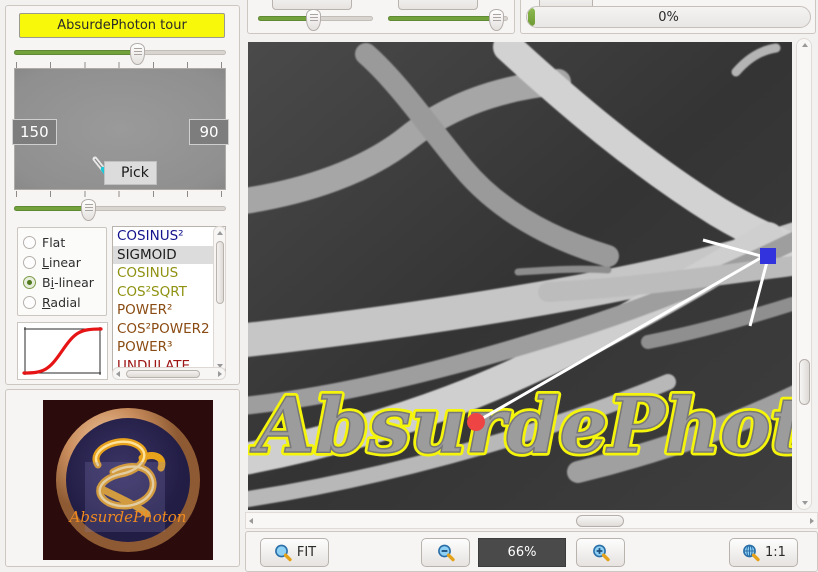  I want to click on radio-radial: Radial, so click(64, 302).